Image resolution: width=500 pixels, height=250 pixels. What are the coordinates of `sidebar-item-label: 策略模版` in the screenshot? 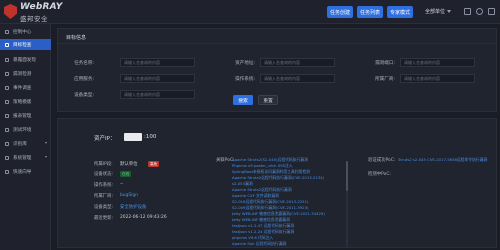 It's located at (22, 102).